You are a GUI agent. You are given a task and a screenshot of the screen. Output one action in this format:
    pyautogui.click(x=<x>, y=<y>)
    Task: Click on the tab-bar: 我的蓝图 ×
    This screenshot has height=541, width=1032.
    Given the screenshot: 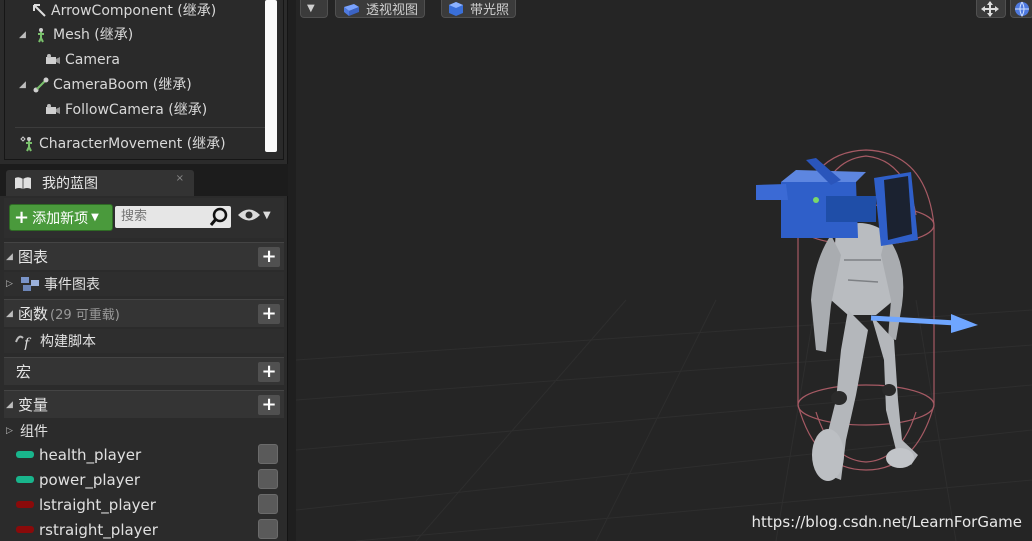 What is the action you would take?
    pyautogui.click(x=144, y=180)
    